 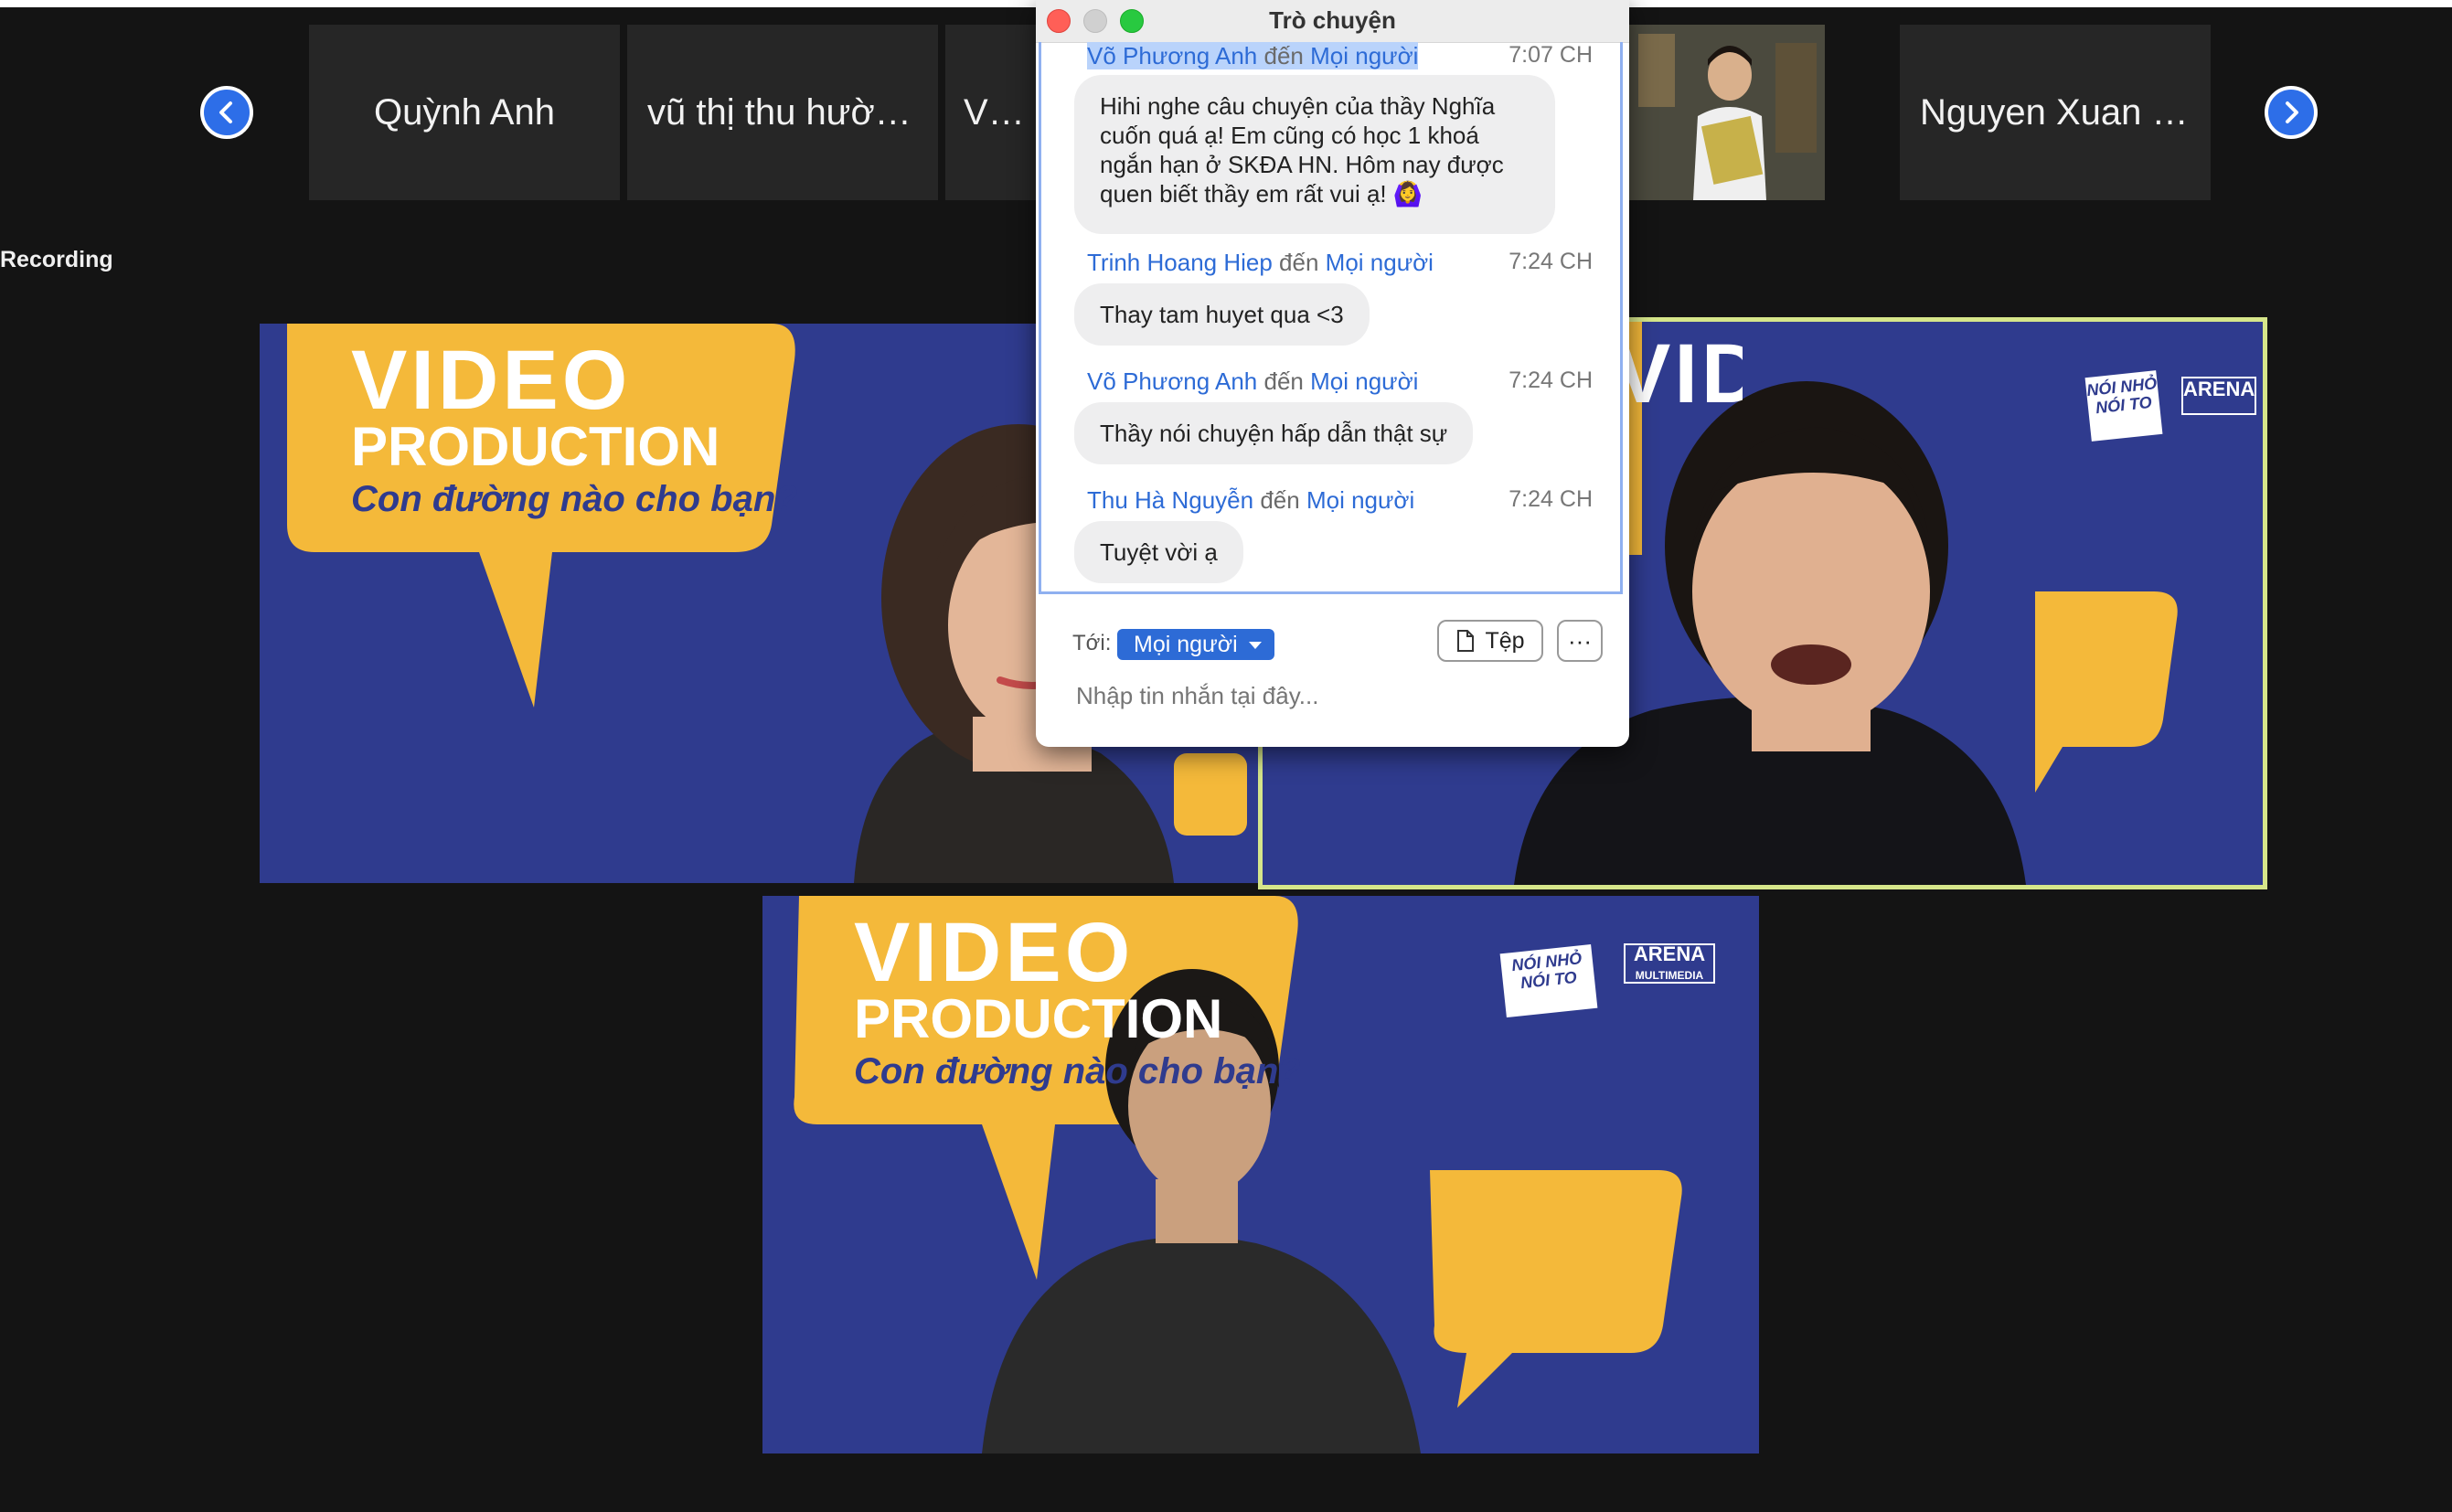 What do you see at coordinates (1466, 641) in the screenshot?
I see `document-icon` at bounding box center [1466, 641].